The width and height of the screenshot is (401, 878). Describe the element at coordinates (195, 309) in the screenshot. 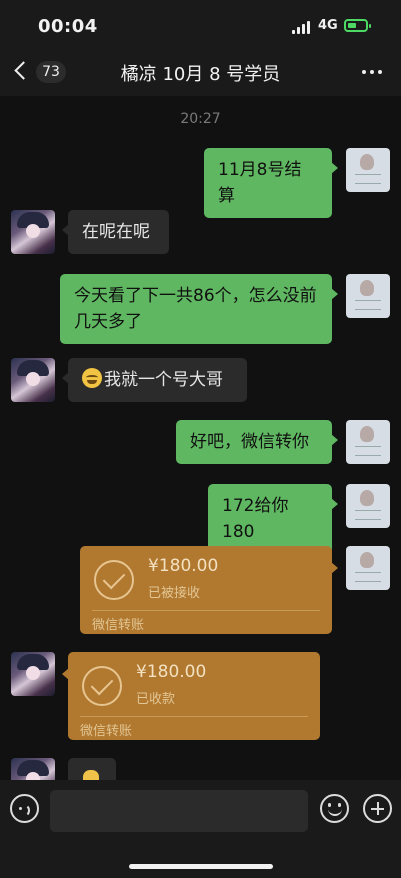

I see `message-text: 今天看了下一共86个，怎么没前几天多了` at that location.